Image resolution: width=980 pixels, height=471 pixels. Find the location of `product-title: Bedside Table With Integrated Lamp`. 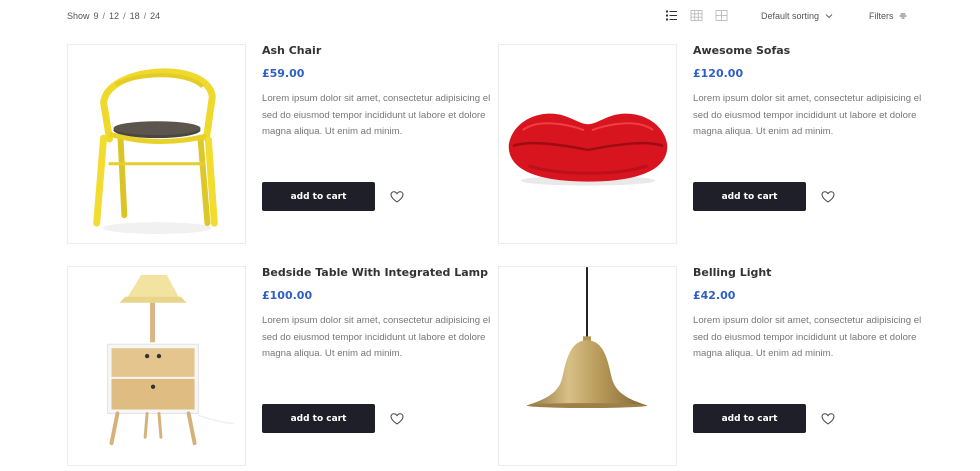

product-title: Bedside Table With Integrated Lamp is located at coordinates (384, 273).